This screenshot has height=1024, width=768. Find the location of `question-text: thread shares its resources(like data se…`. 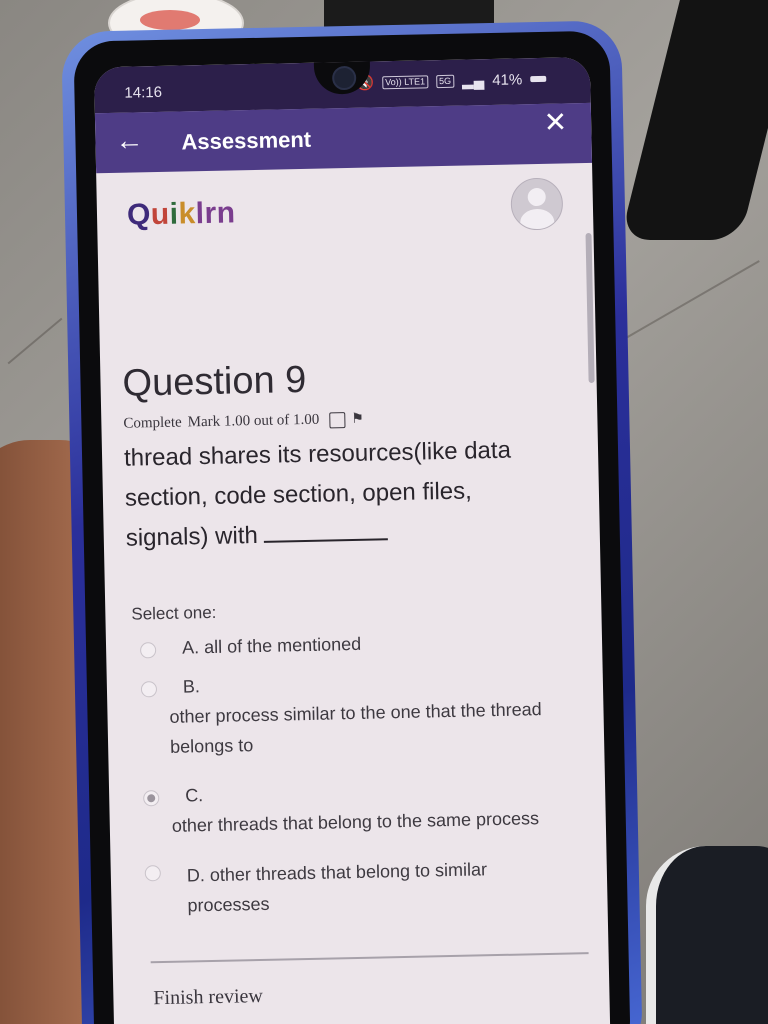

question-text: thread shares its resources(like data se… is located at coordinates (317, 494).